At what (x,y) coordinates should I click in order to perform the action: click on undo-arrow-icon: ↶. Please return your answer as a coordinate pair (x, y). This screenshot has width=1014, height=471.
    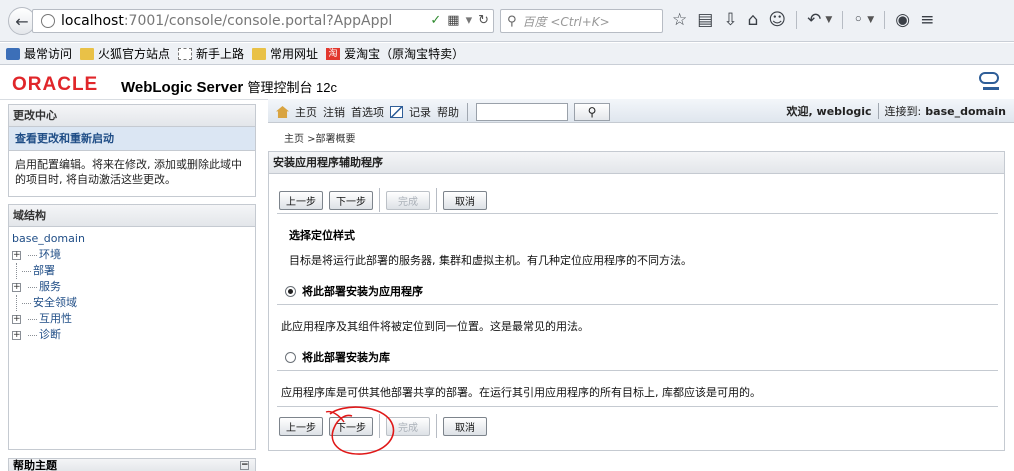
    Looking at the image, I should click on (814, 20).